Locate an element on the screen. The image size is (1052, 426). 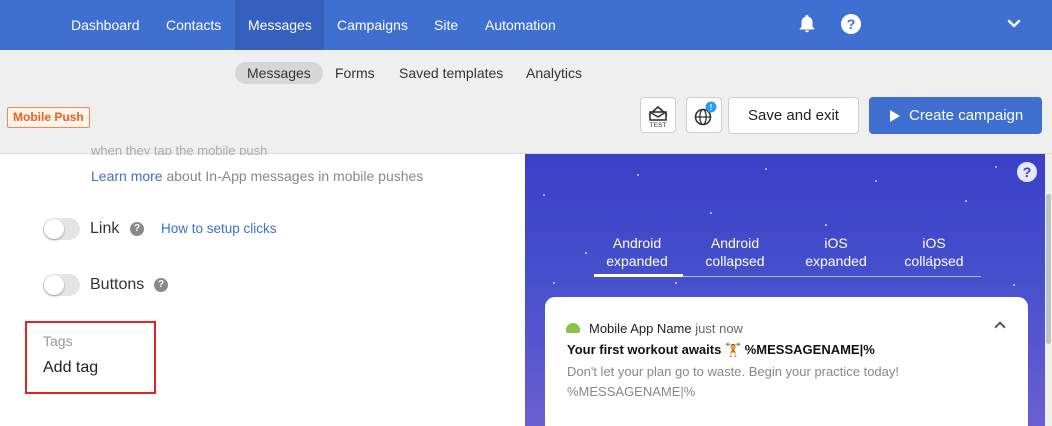
truncated-description: when they tap the mobile push is located at coordinates (179, 150).